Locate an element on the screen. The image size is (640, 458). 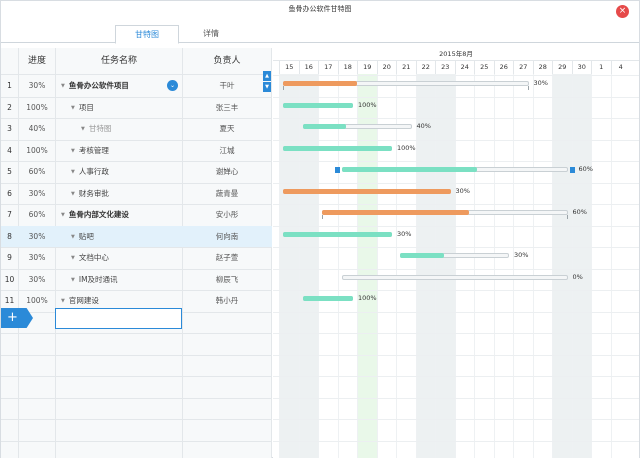
table-row: 10 30% ▼ IM及时通讯 柳辰飞 is located at coordinates (136, 279).